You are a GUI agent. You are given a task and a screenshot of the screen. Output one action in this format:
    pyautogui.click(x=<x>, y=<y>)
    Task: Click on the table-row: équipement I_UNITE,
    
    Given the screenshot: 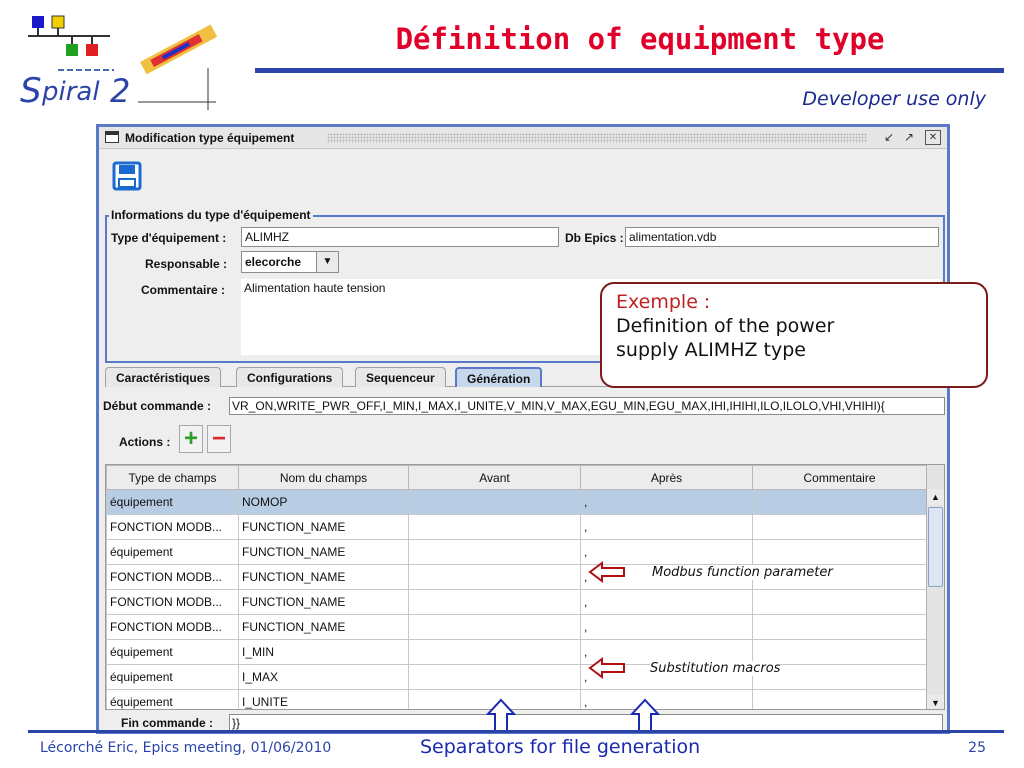 What is the action you would take?
    pyautogui.click(x=516, y=699)
    